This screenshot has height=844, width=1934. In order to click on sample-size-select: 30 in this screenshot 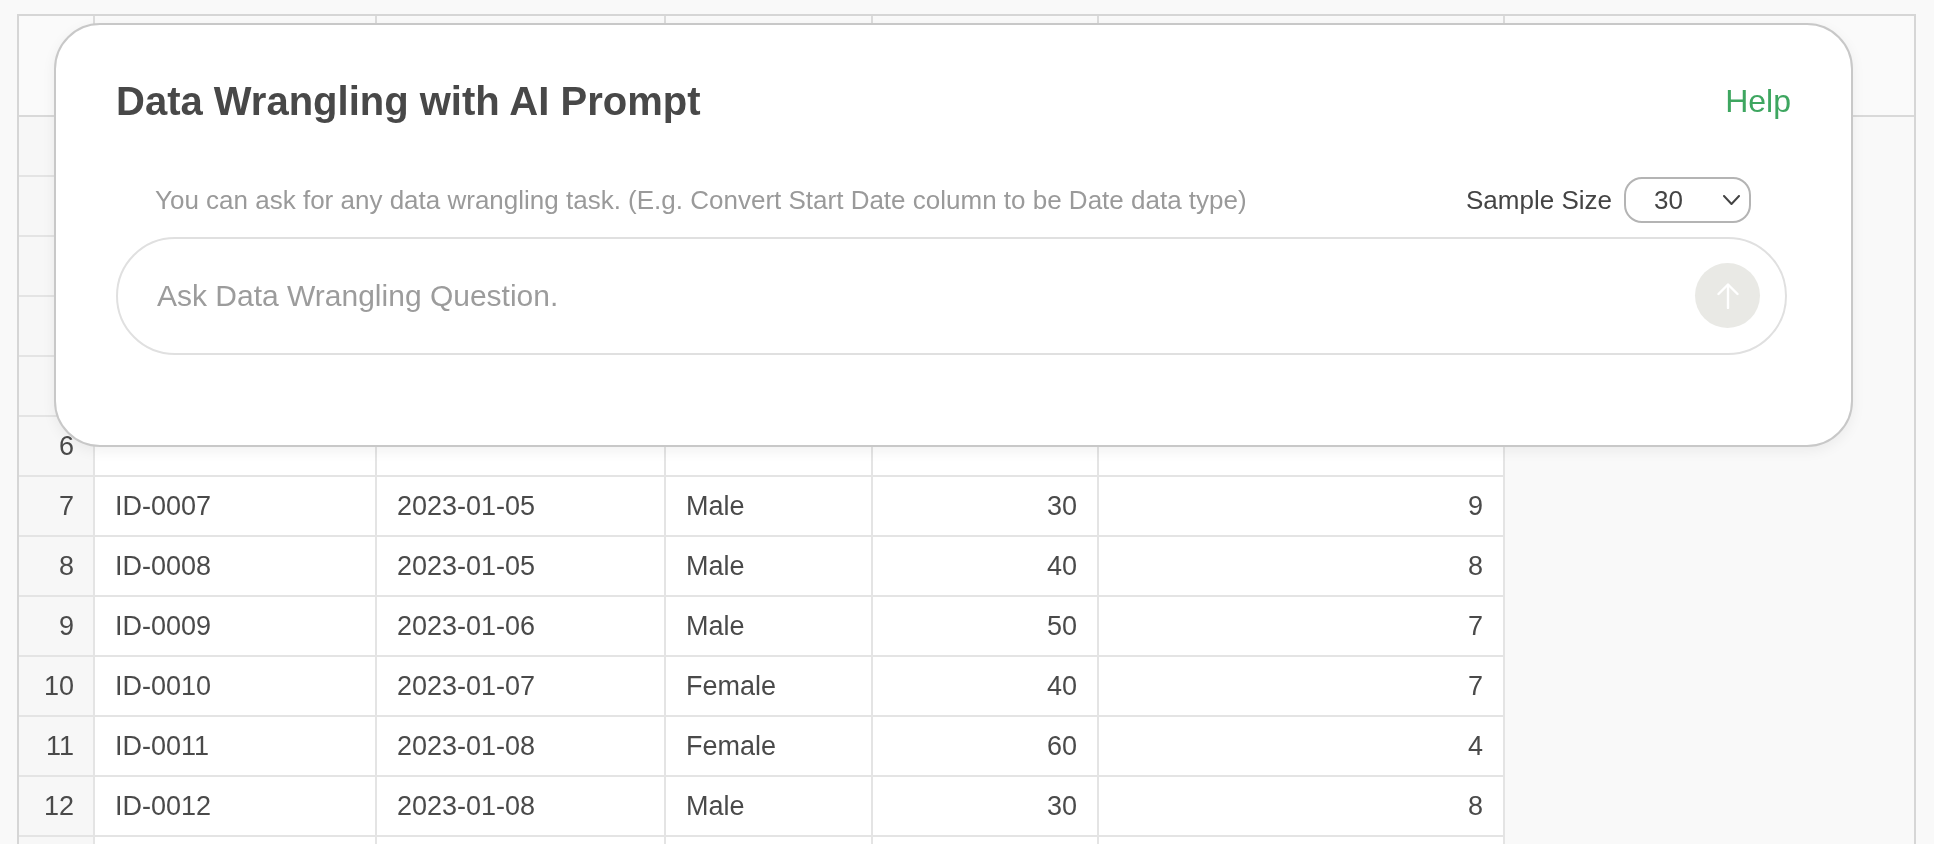, I will do `click(1687, 200)`.